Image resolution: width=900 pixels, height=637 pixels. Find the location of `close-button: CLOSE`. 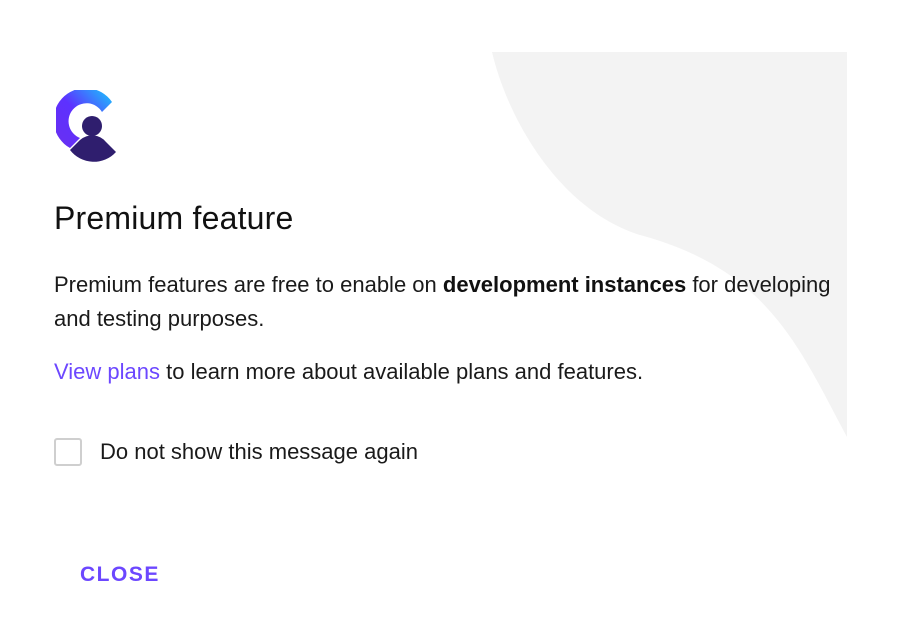

close-button: CLOSE is located at coordinates (120, 575).